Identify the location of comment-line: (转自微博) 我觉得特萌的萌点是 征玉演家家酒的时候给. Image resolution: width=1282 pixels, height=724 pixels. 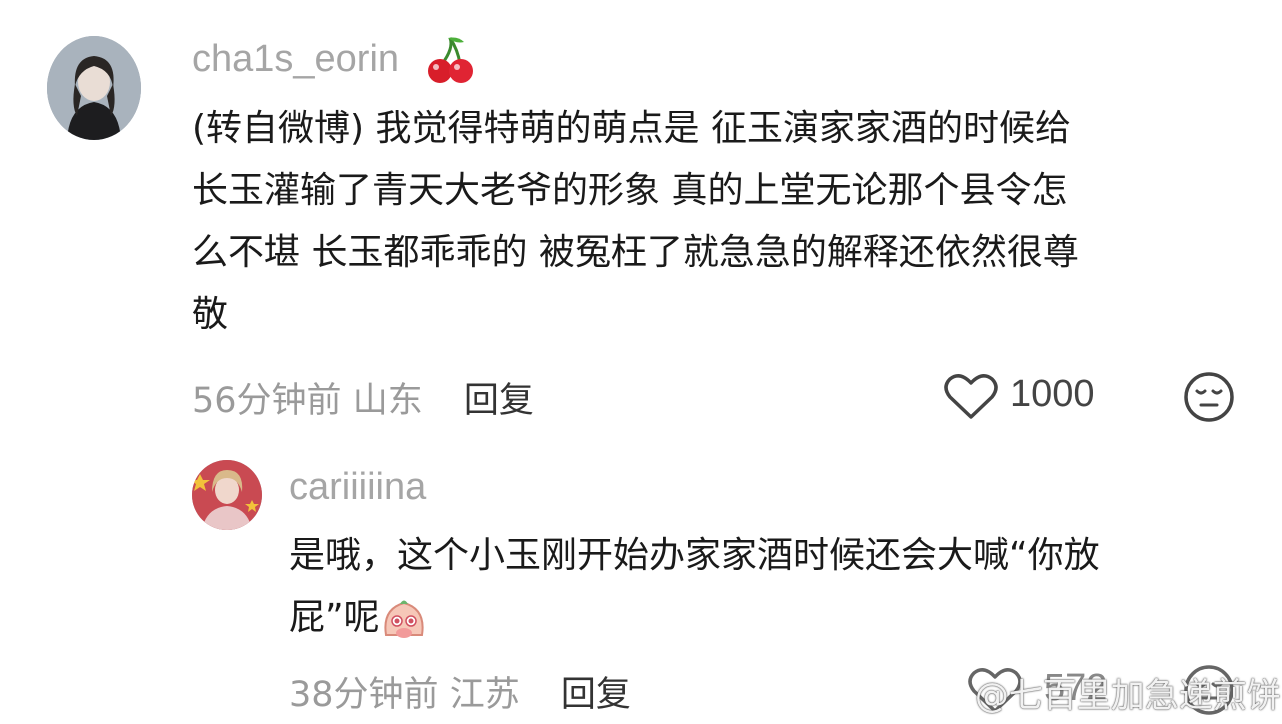
(631, 128).